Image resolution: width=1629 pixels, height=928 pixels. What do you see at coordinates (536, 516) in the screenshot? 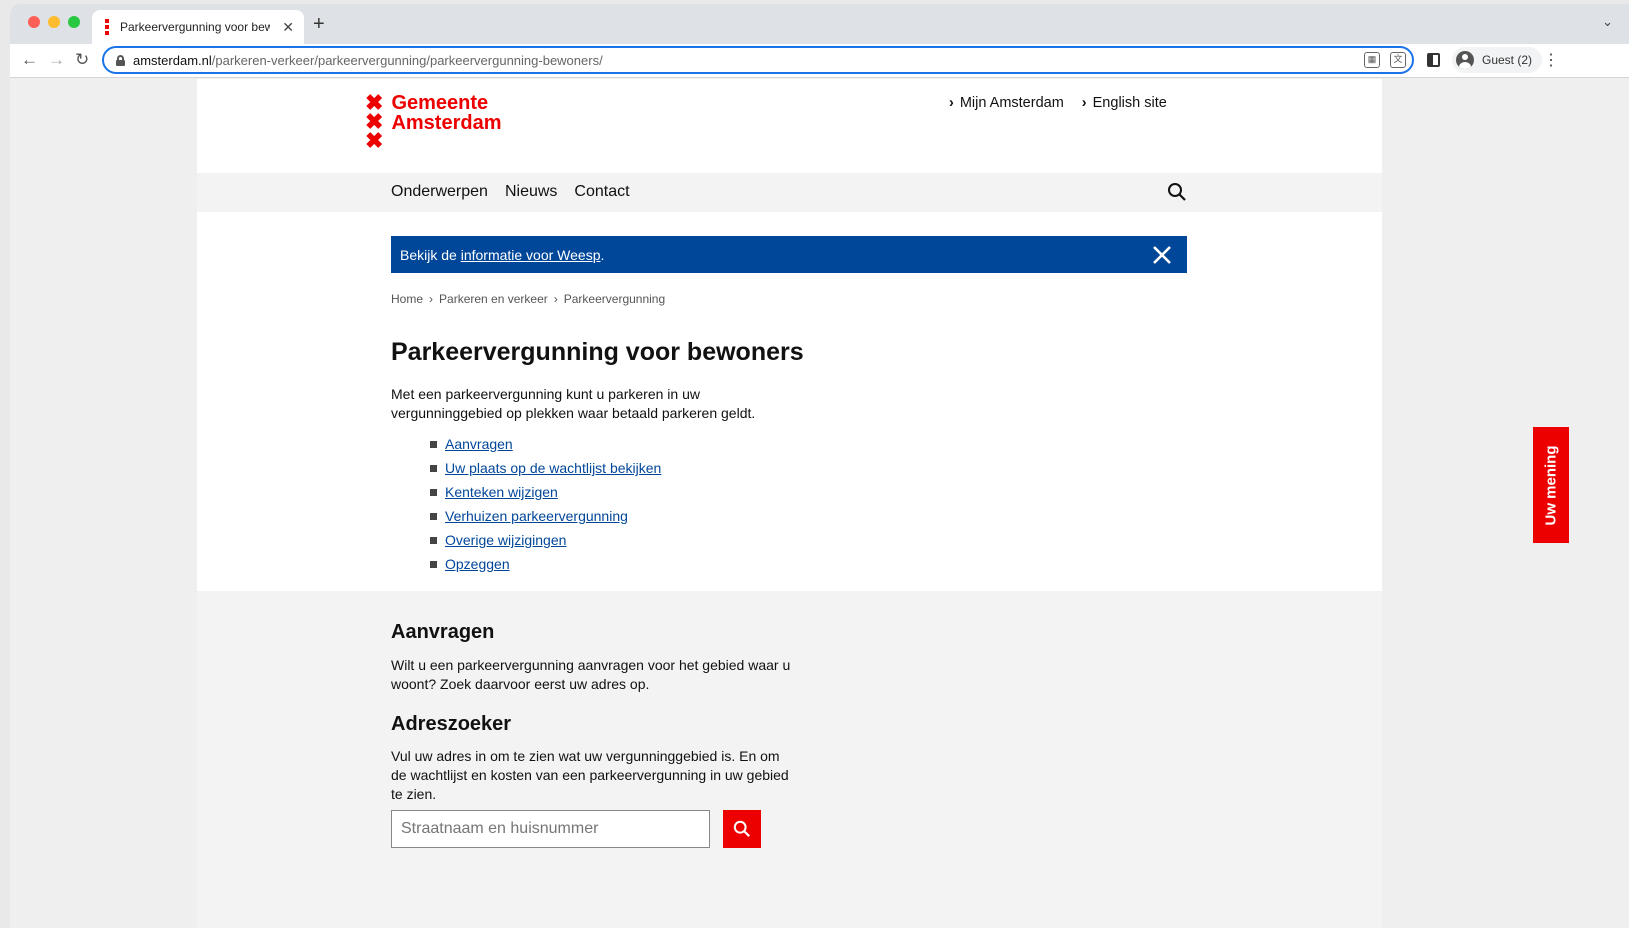
I see `toc-link-verhuizen: Verhuizen parkeervergunning` at bounding box center [536, 516].